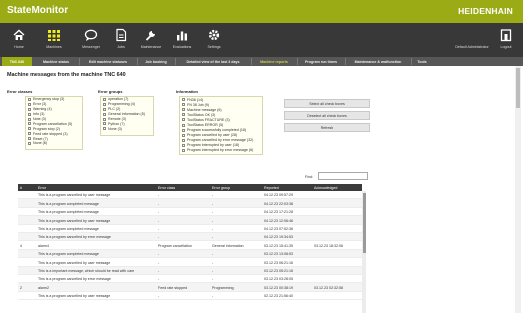  Describe the element at coordinates (327, 115) in the screenshot. I see `deselect-all-button: Deselect all check boxes` at that location.